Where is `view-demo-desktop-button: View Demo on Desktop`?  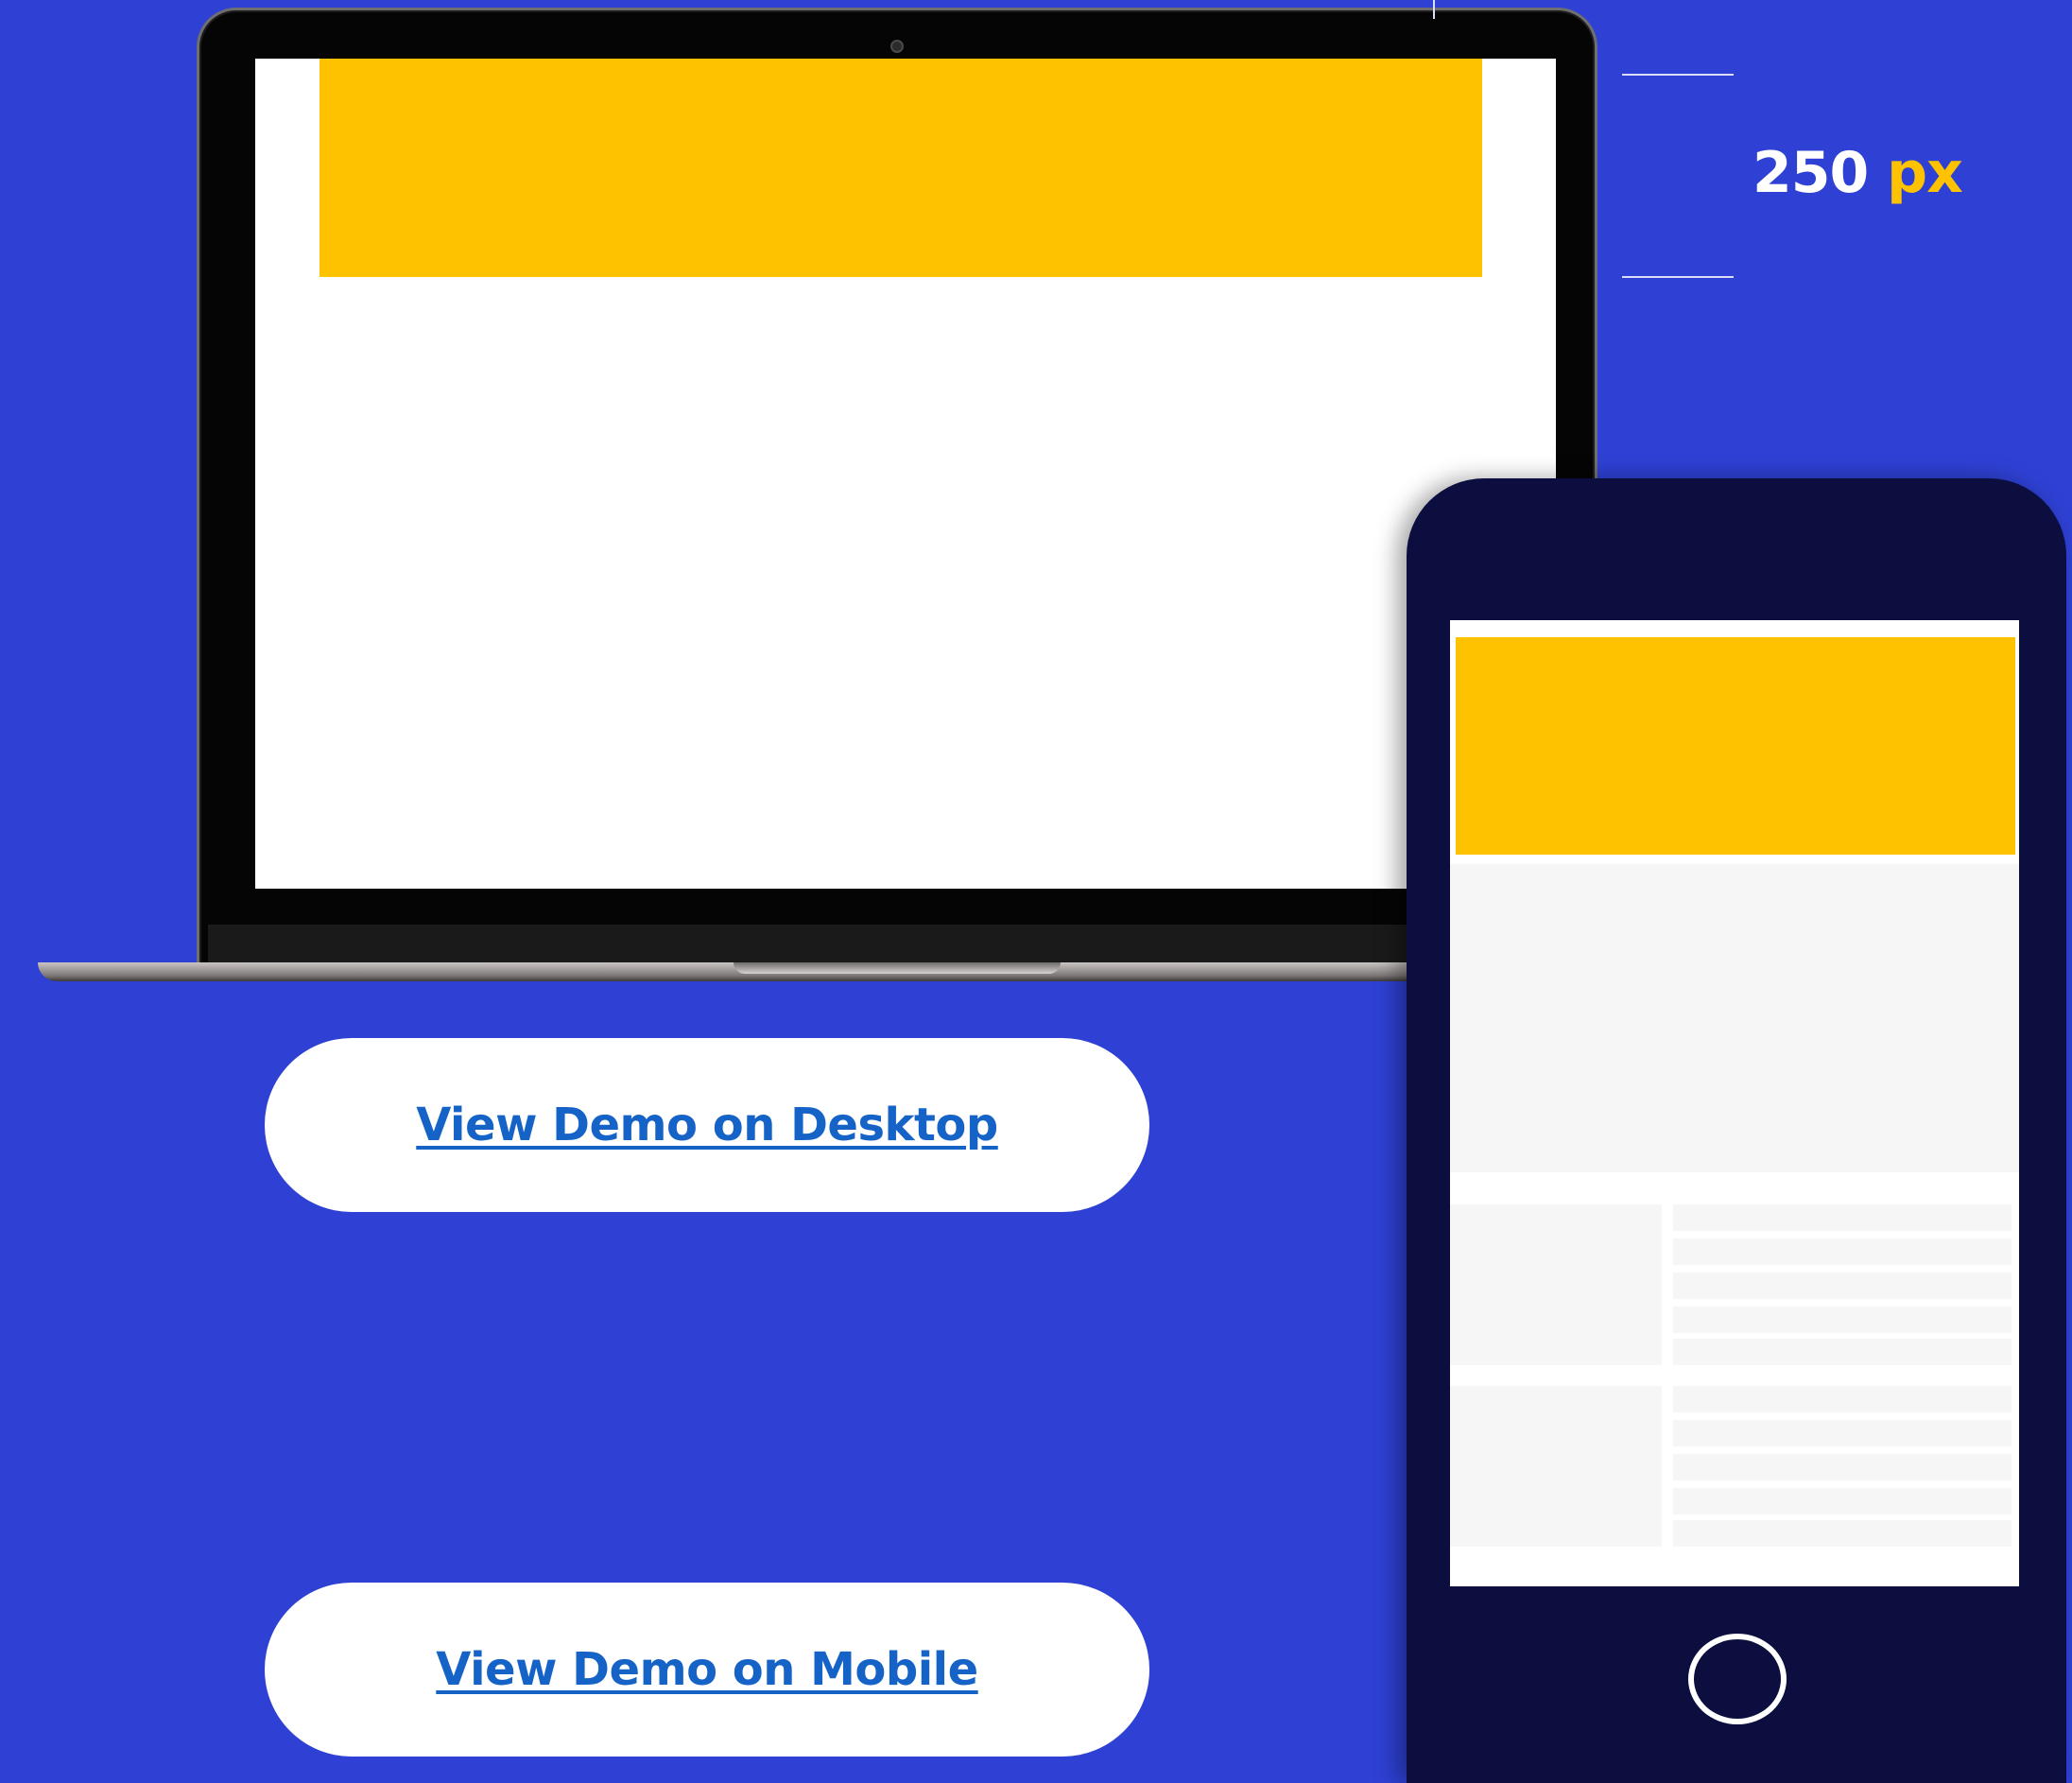
view-demo-desktop-button: View Demo on Desktop is located at coordinates (707, 1125).